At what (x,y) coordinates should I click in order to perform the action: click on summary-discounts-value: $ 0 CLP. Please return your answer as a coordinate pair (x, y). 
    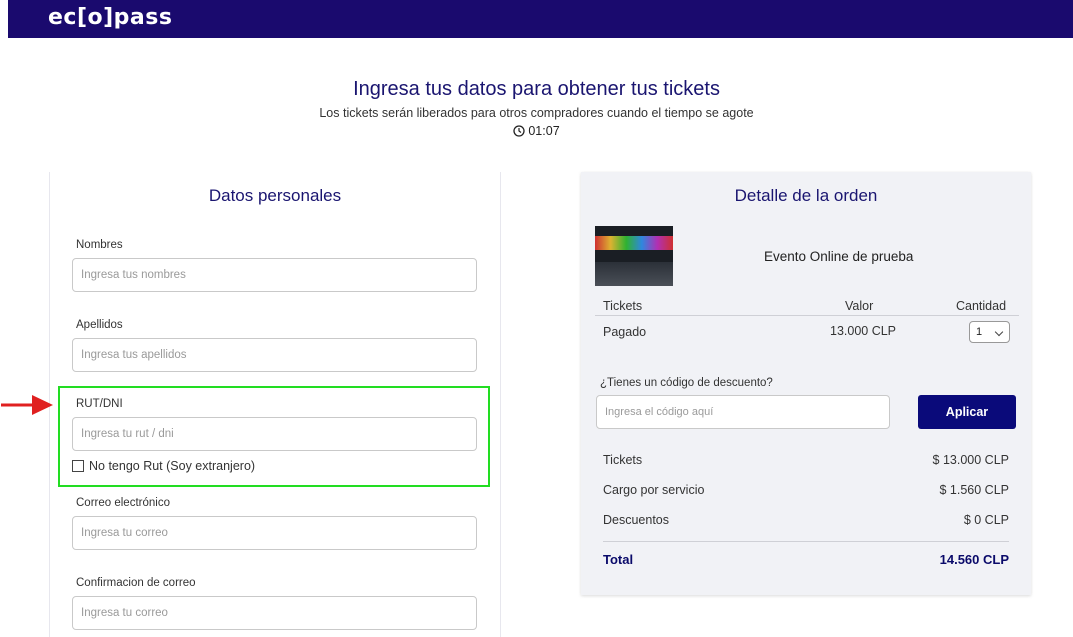
    Looking at the image, I should click on (986, 520).